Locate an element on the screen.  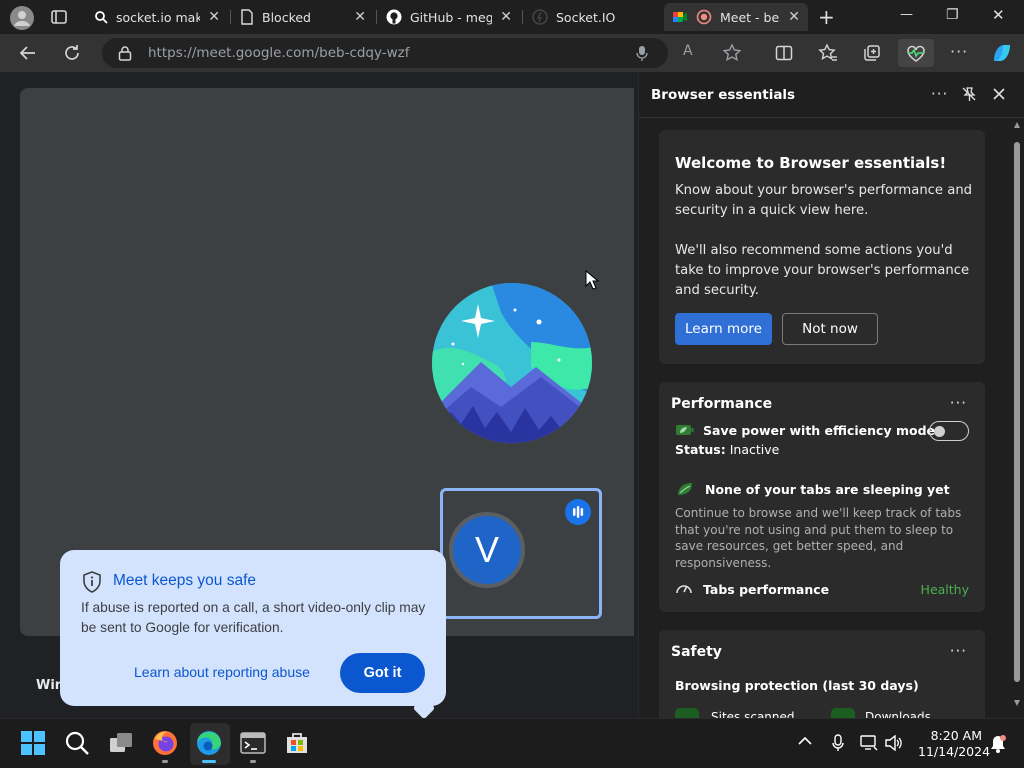
tab-github: GitHub - megal ✕ is located at coordinates (449, 17).